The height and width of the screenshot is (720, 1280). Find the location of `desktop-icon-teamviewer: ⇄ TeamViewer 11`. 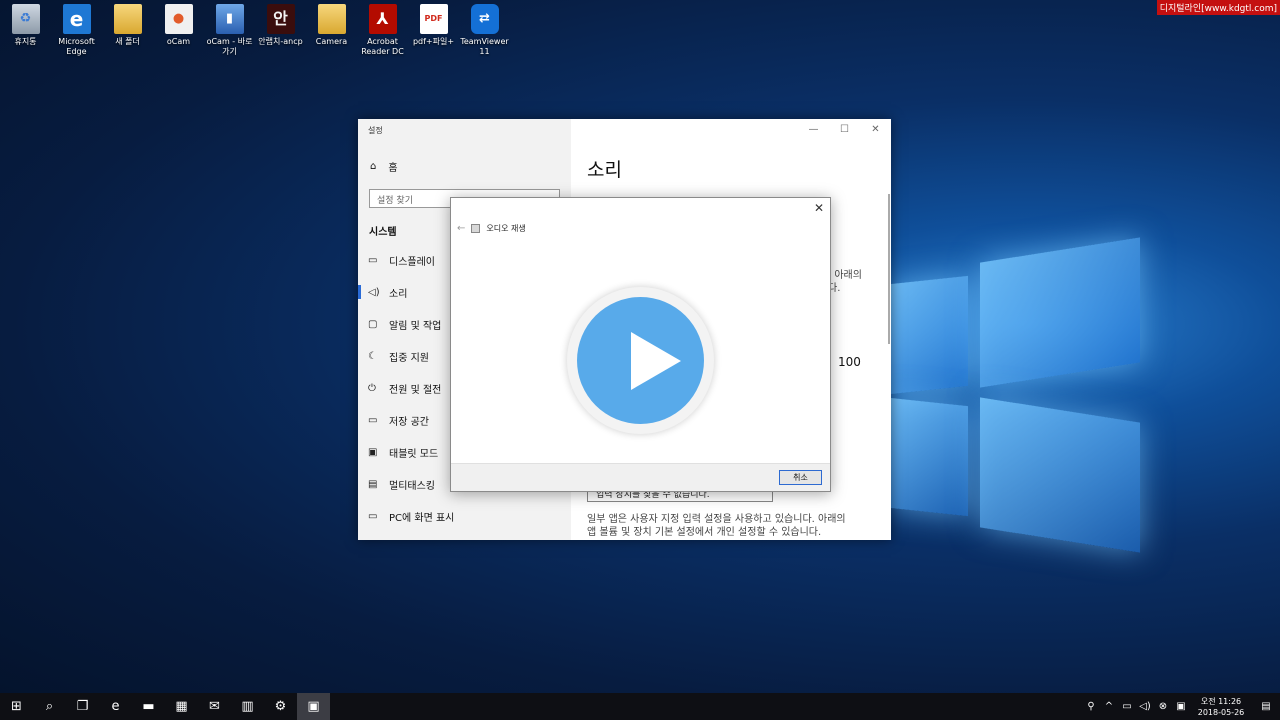

desktop-icon-teamviewer: ⇄ TeamViewer 11 is located at coordinates (484, 30).